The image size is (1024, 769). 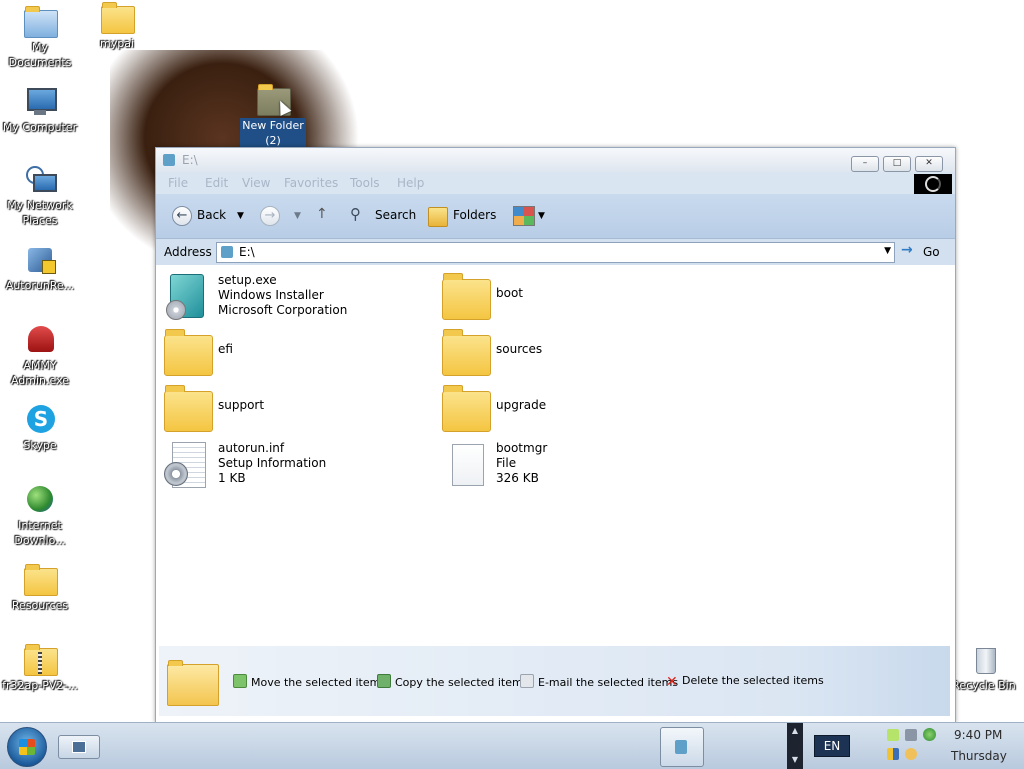 What do you see at coordinates (182, 216) in the screenshot?
I see `back-arrow-icon: ←` at bounding box center [182, 216].